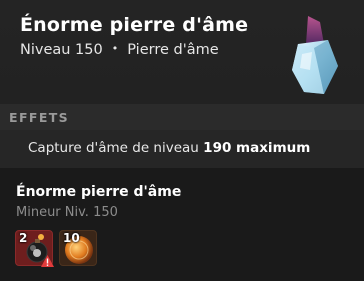  Describe the element at coordinates (315, 55) in the screenshot. I see `soul-stone-crystal-icon` at that location.